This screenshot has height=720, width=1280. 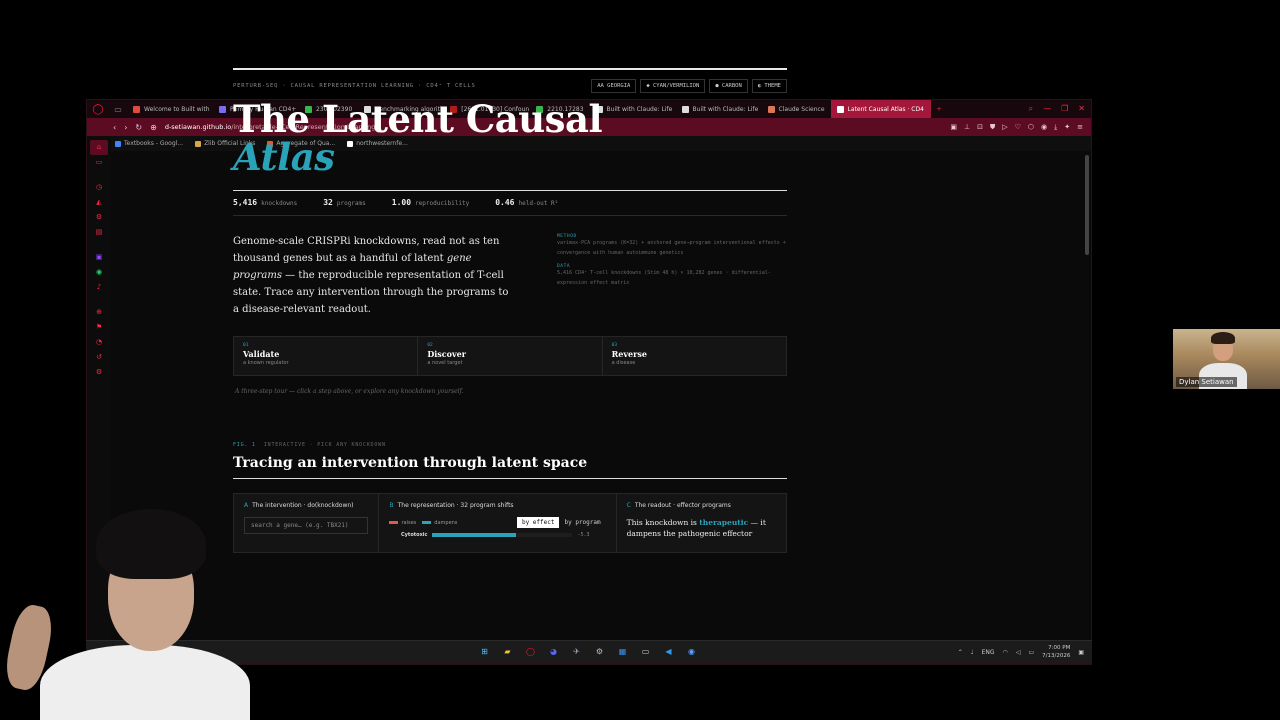 What do you see at coordinates (599, 651) in the screenshot?
I see `settings-app-icon: ⚙` at bounding box center [599, 651].